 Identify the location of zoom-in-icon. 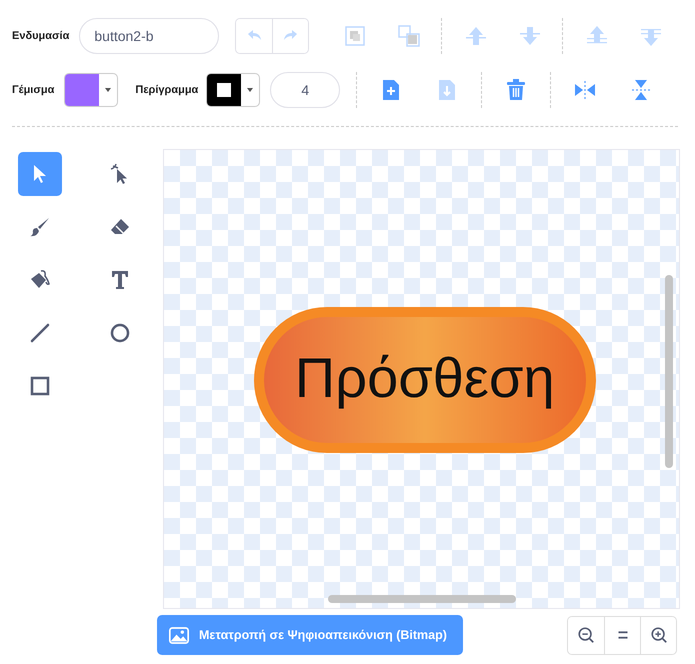
(659, 635).